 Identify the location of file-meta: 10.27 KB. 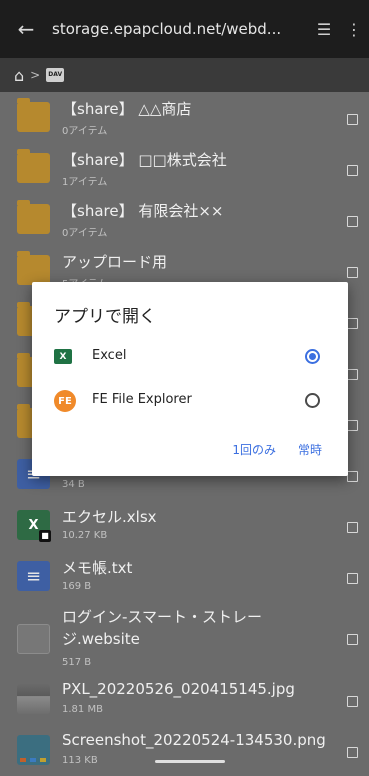
(85, 535).